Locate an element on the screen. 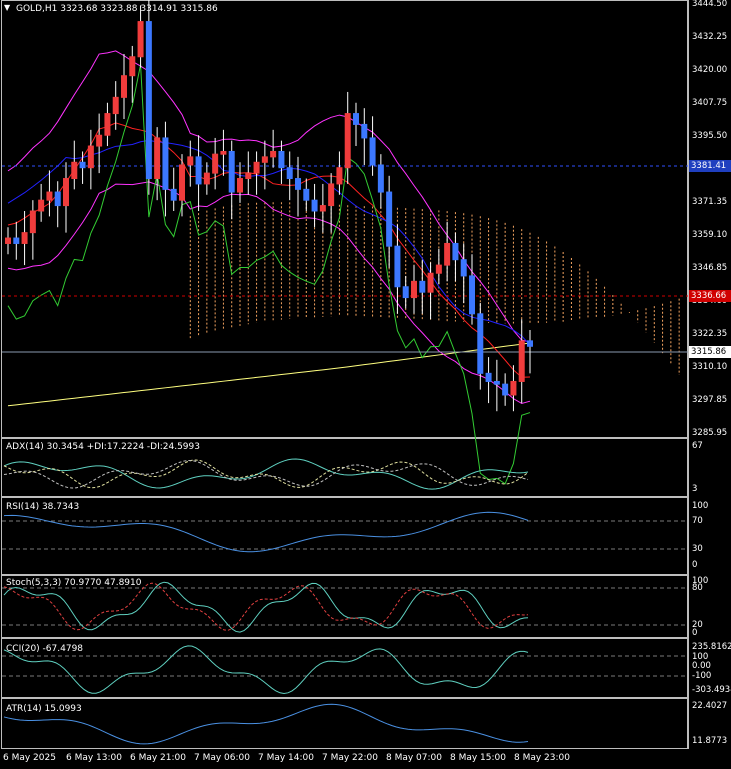 This screenshot has width=731, height=769. adx-tick-low: 3 is located at coordinates (695, 489).